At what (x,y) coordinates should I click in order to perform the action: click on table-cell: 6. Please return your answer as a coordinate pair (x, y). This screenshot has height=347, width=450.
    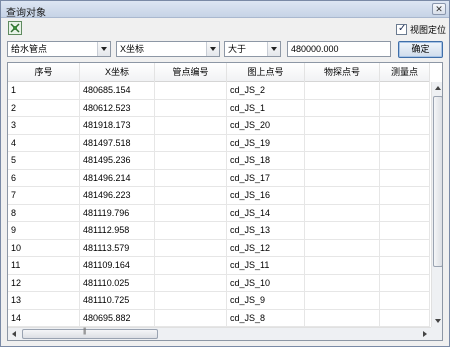
    Looking at the image, I should click on (44, 177).